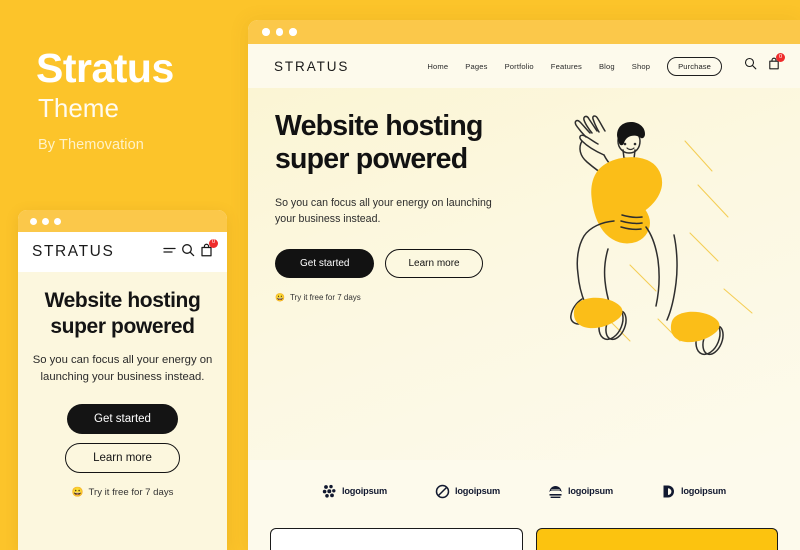 The image size is (800, 550). What do you see at coordinates (105, 68) in the screenshot?
I see `page-title: Stratus` at bounding box center [105, 68].